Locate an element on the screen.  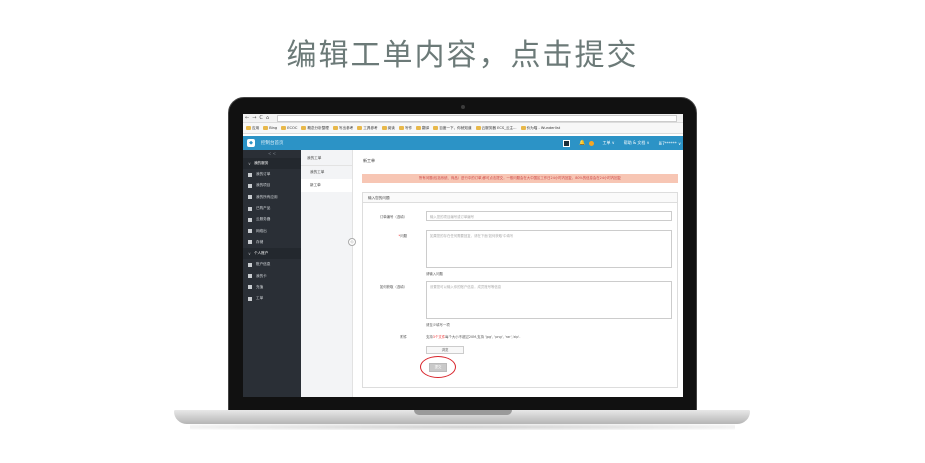
bookmark: 概念分析整理 is located at coordinates (315, 128).